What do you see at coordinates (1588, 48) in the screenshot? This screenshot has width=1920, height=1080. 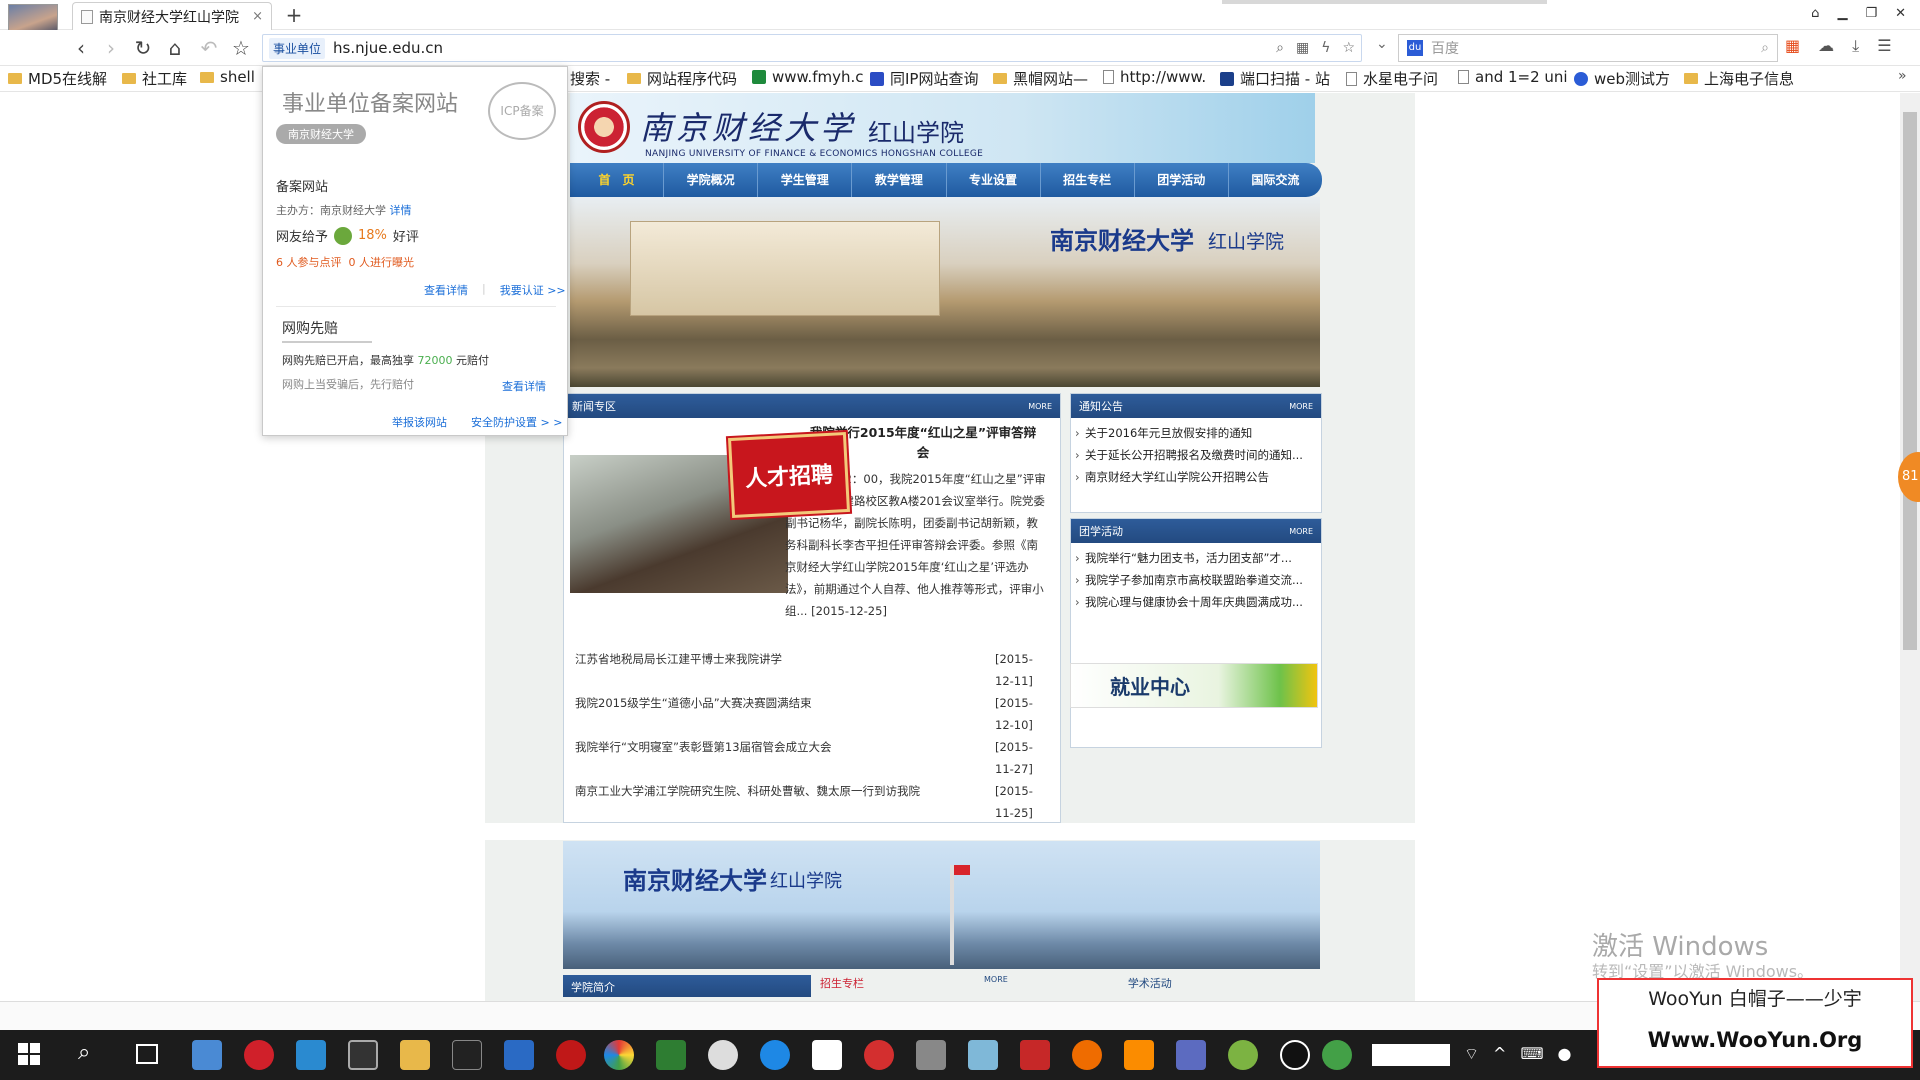 I see `search-box: du 百度 ⌕` at bounding box center [1588, 48].